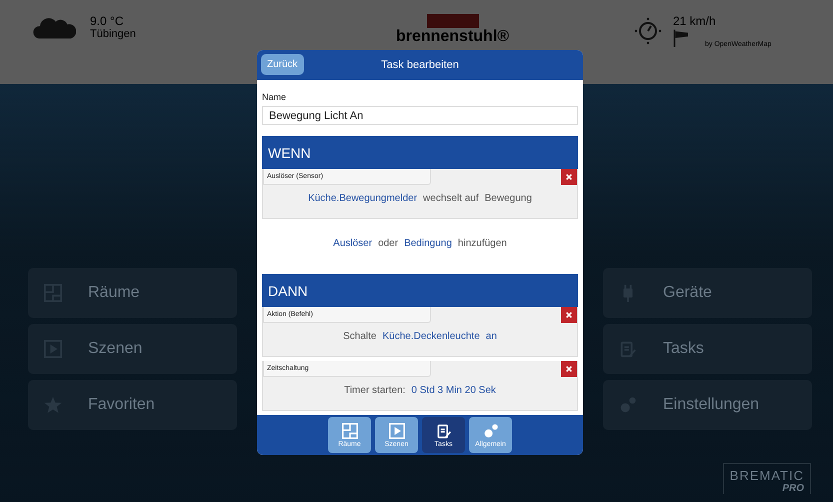 The image size is (833, 502). I want to click on menu-tile: Favoriten, so click(132, 405).